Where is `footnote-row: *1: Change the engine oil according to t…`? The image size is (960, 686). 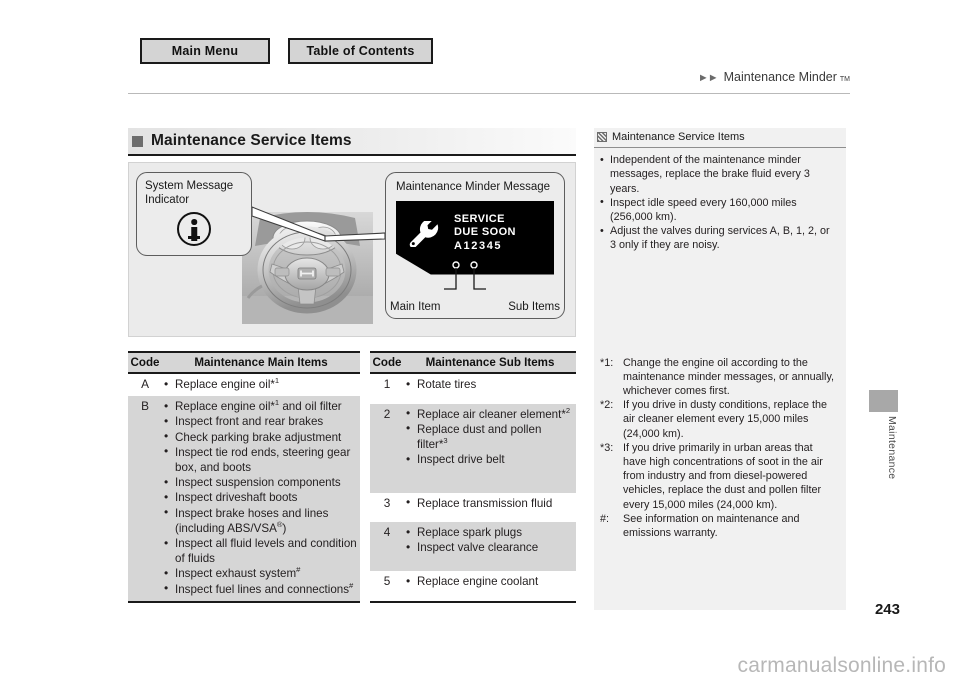 footnote-row: *1: Change the engine oil according to t… is located at coordinates (719, 377).